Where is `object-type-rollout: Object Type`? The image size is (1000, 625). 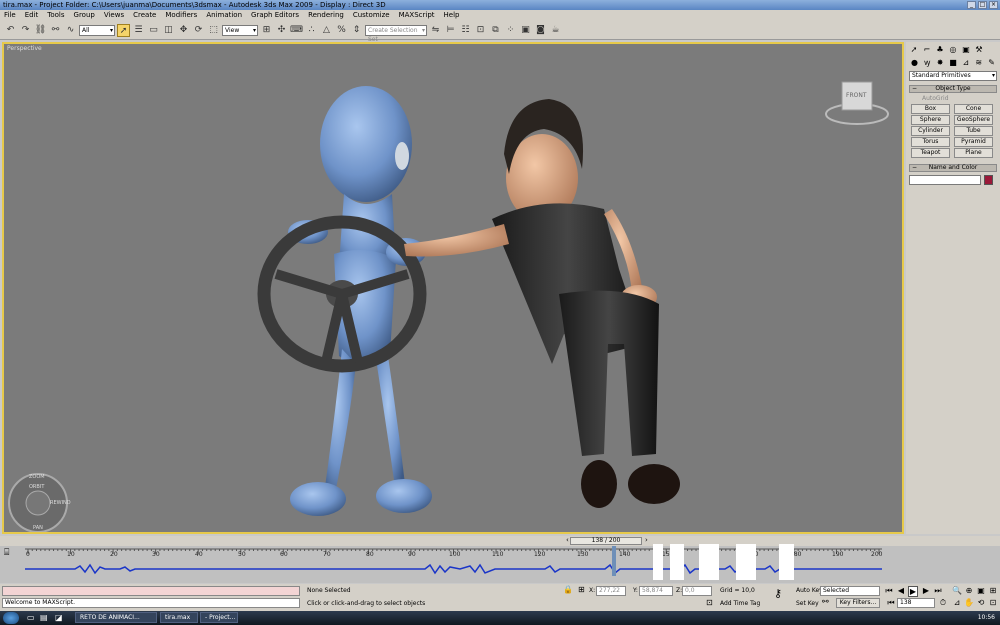
object-type-rollout: Object Type is located at coordinates (953, 89).